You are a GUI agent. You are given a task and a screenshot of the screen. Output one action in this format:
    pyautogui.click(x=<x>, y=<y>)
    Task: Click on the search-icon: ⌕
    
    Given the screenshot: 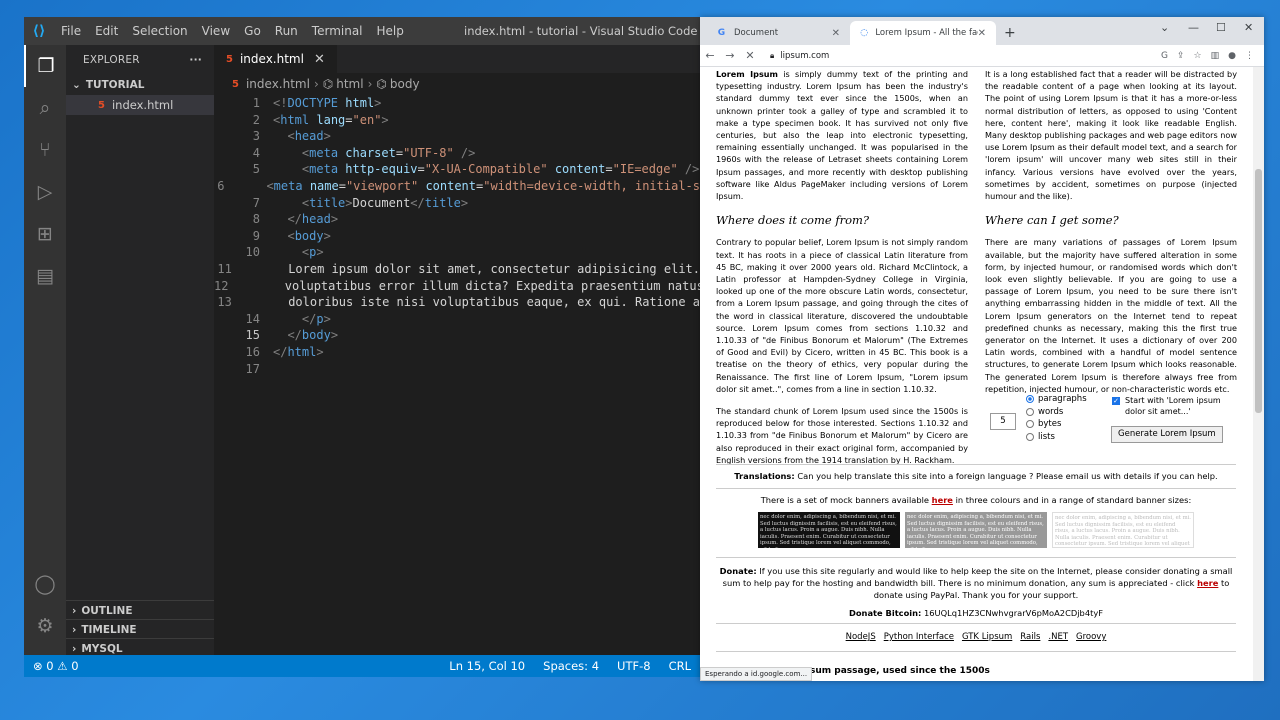 What is the action you would take?
    pyautogui.click(x=45, y=108)
    